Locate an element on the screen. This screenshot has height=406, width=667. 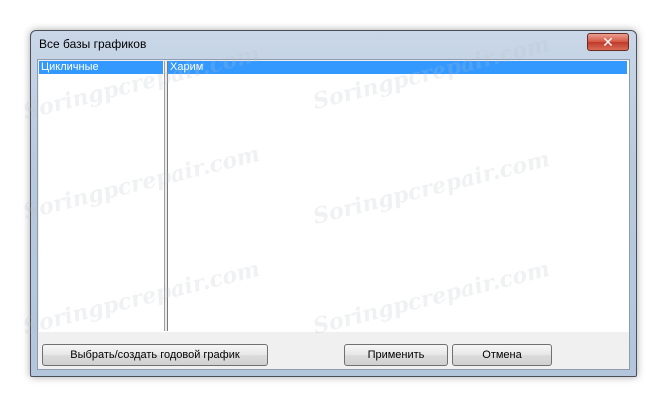
close-icon: ✕ is located at coordinates (608, 42).